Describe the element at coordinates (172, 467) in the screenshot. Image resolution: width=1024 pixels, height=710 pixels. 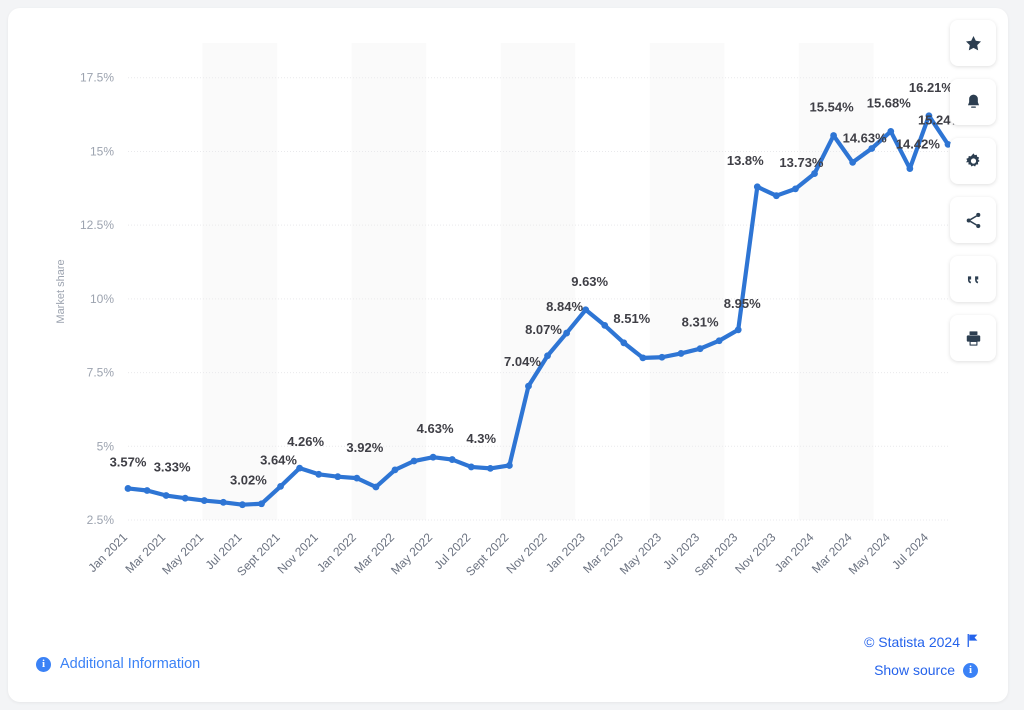
I see `data-point-label: 3.33%` at that location.